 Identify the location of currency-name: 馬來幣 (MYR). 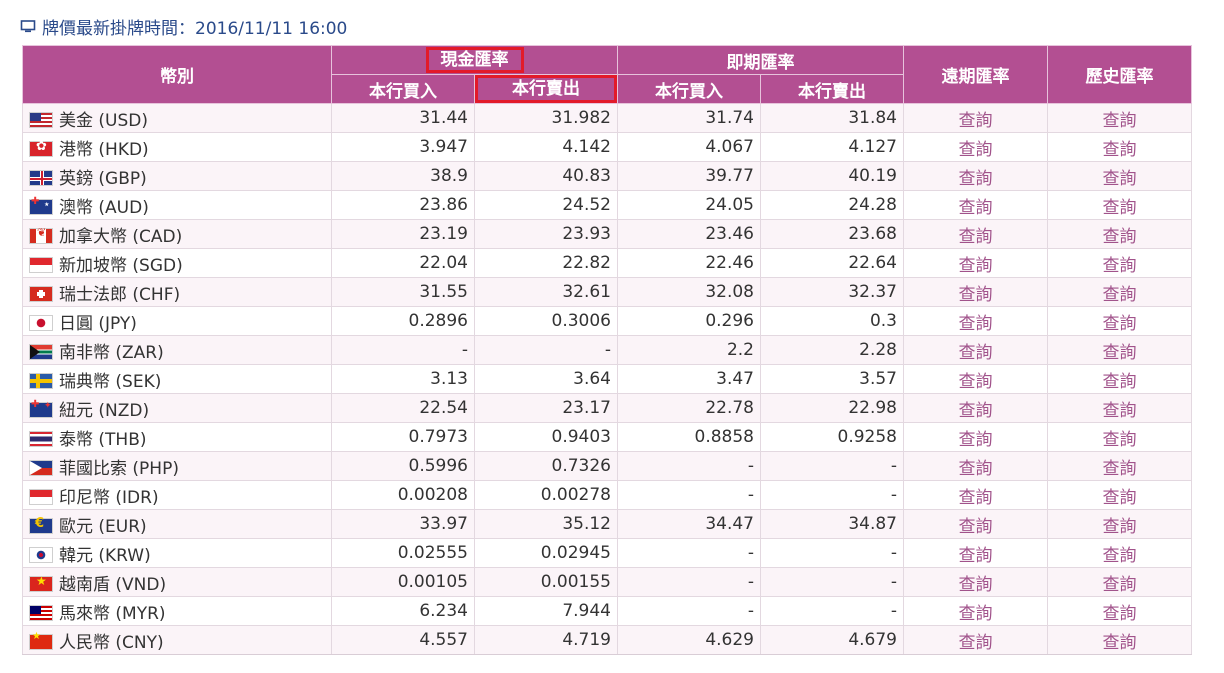
(112, 613).